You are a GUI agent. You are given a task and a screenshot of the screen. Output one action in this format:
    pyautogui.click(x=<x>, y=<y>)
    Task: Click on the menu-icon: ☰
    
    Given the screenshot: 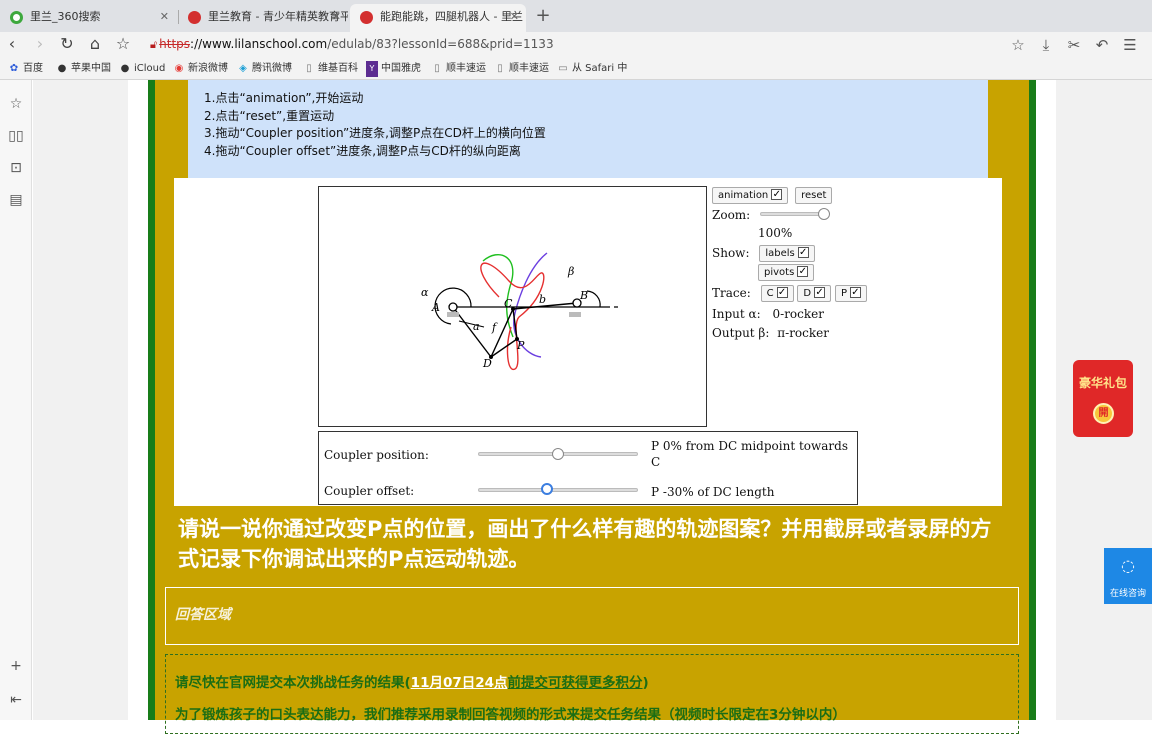 What is the action you would take?
    pyautogui.click(x=1130, y=45)
    